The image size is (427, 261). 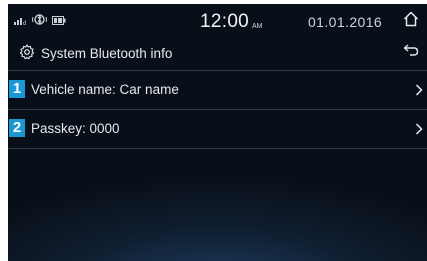 What do you see at coordinates (17, 89) in the screenshot?
I see `item-number-badge: 1` at bounding box center [17, 89].